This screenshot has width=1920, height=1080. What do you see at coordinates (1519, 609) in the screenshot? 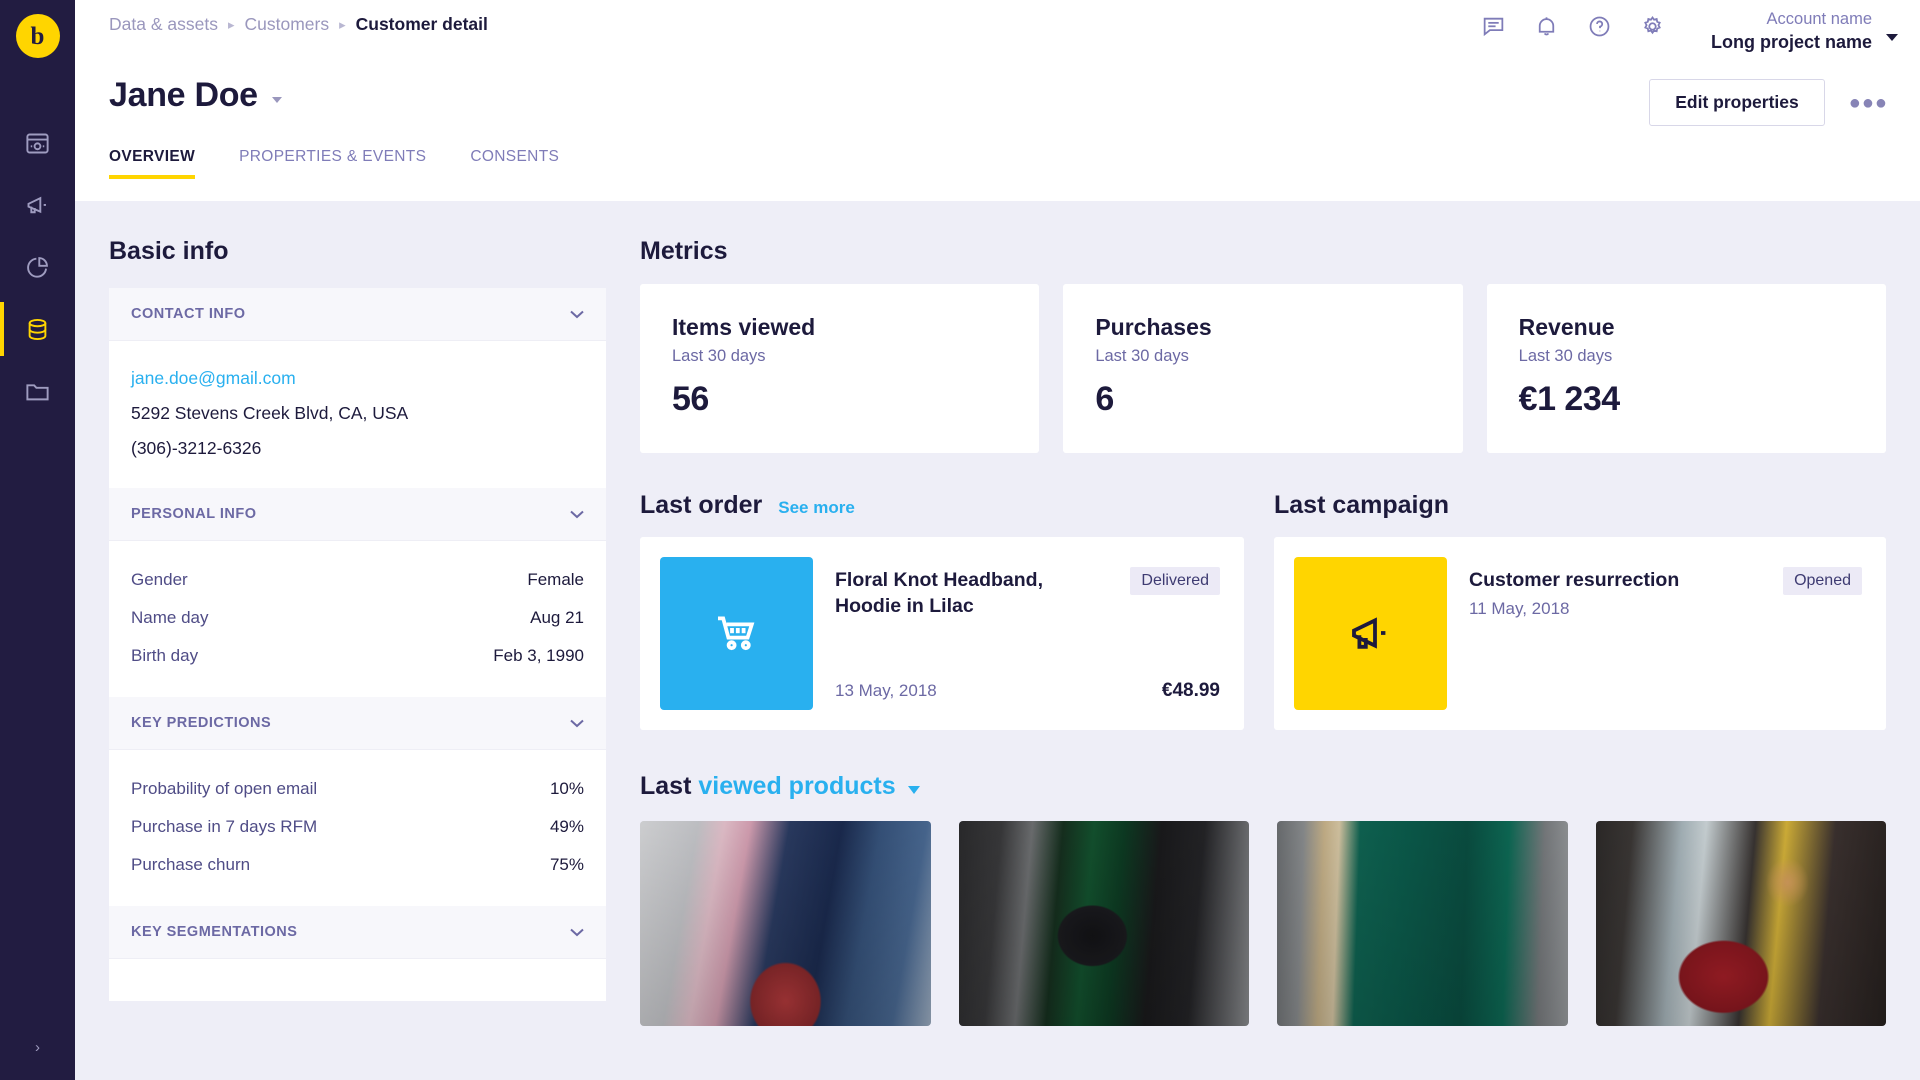
I see `campaign-date: 11 May, 2018` at bounding box center [1519, 609].